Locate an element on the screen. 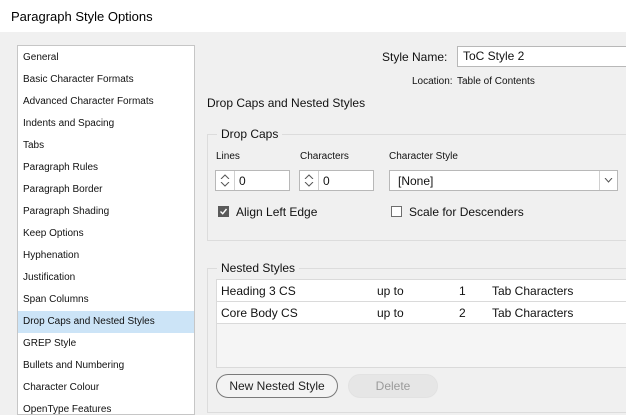 The image size is (626, 415). sidebar-item-paragraph-rules: Paragraph Rules is located at coordinates (106, 168).